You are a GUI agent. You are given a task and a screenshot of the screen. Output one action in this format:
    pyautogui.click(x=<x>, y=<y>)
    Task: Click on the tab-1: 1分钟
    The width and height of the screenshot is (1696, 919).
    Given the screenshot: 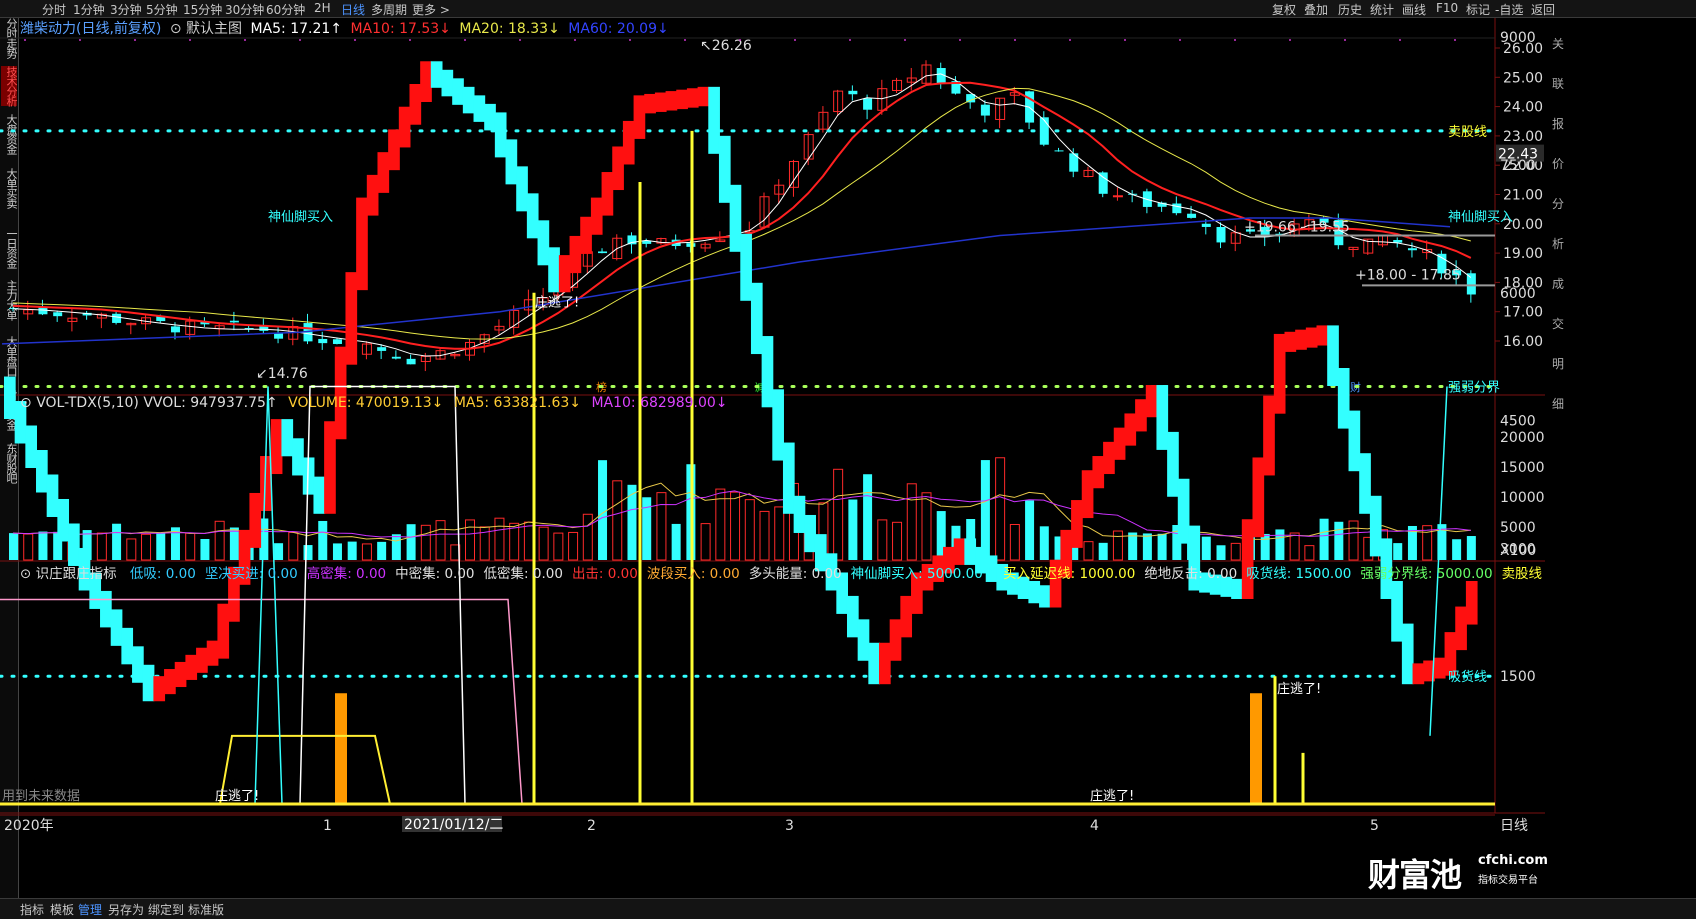 What is the action you would take?
    pyautogui.click(x=89, y=9)
    